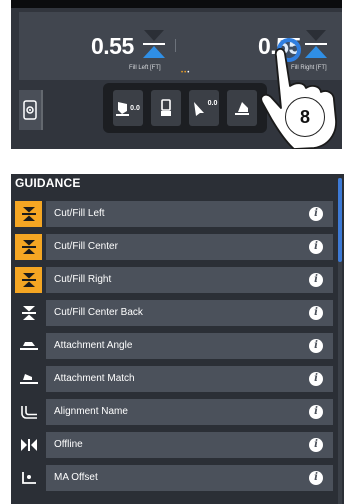  I want to click on guidance-title: GUIDANCE, so click(48, 183).